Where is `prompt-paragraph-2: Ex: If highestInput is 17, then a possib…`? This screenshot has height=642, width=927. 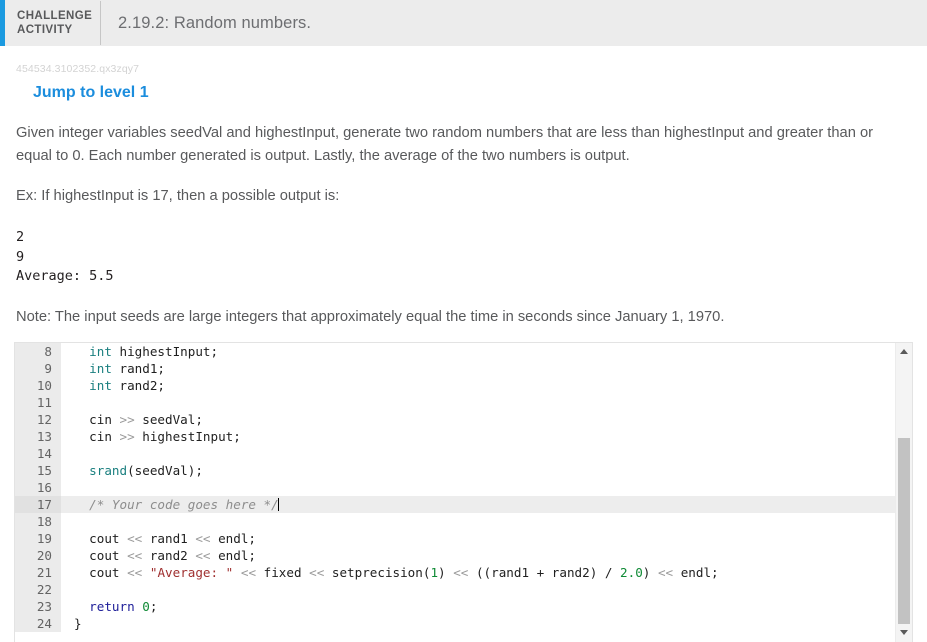
prompt-paragraph-2: Ex: If highestInput is 17, then a possib… is located at coordinates (178, 196).